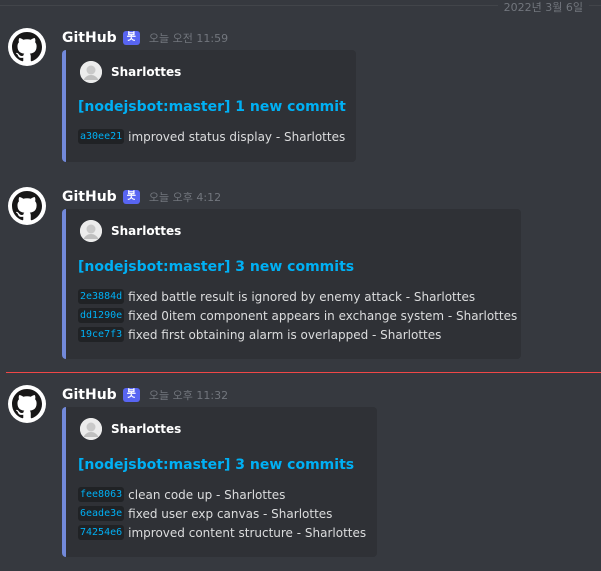  I want to click on message-header: GitHub 봇 오늘 오전 11:59, so click(145, 38).